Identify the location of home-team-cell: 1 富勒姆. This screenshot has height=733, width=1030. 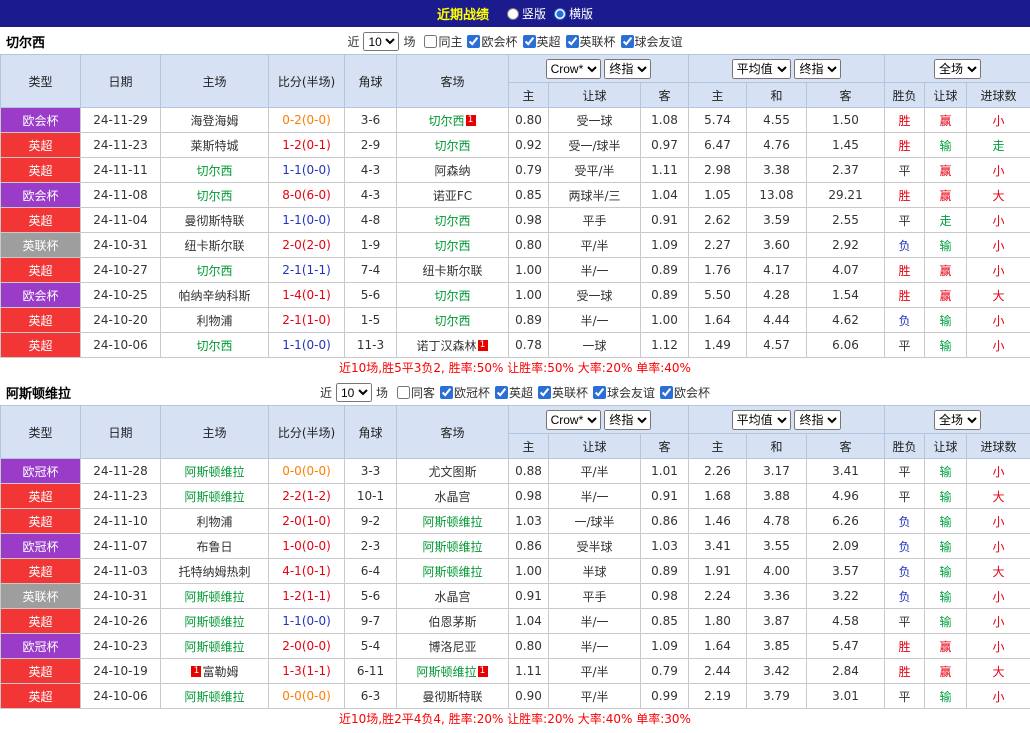
(214, 671).